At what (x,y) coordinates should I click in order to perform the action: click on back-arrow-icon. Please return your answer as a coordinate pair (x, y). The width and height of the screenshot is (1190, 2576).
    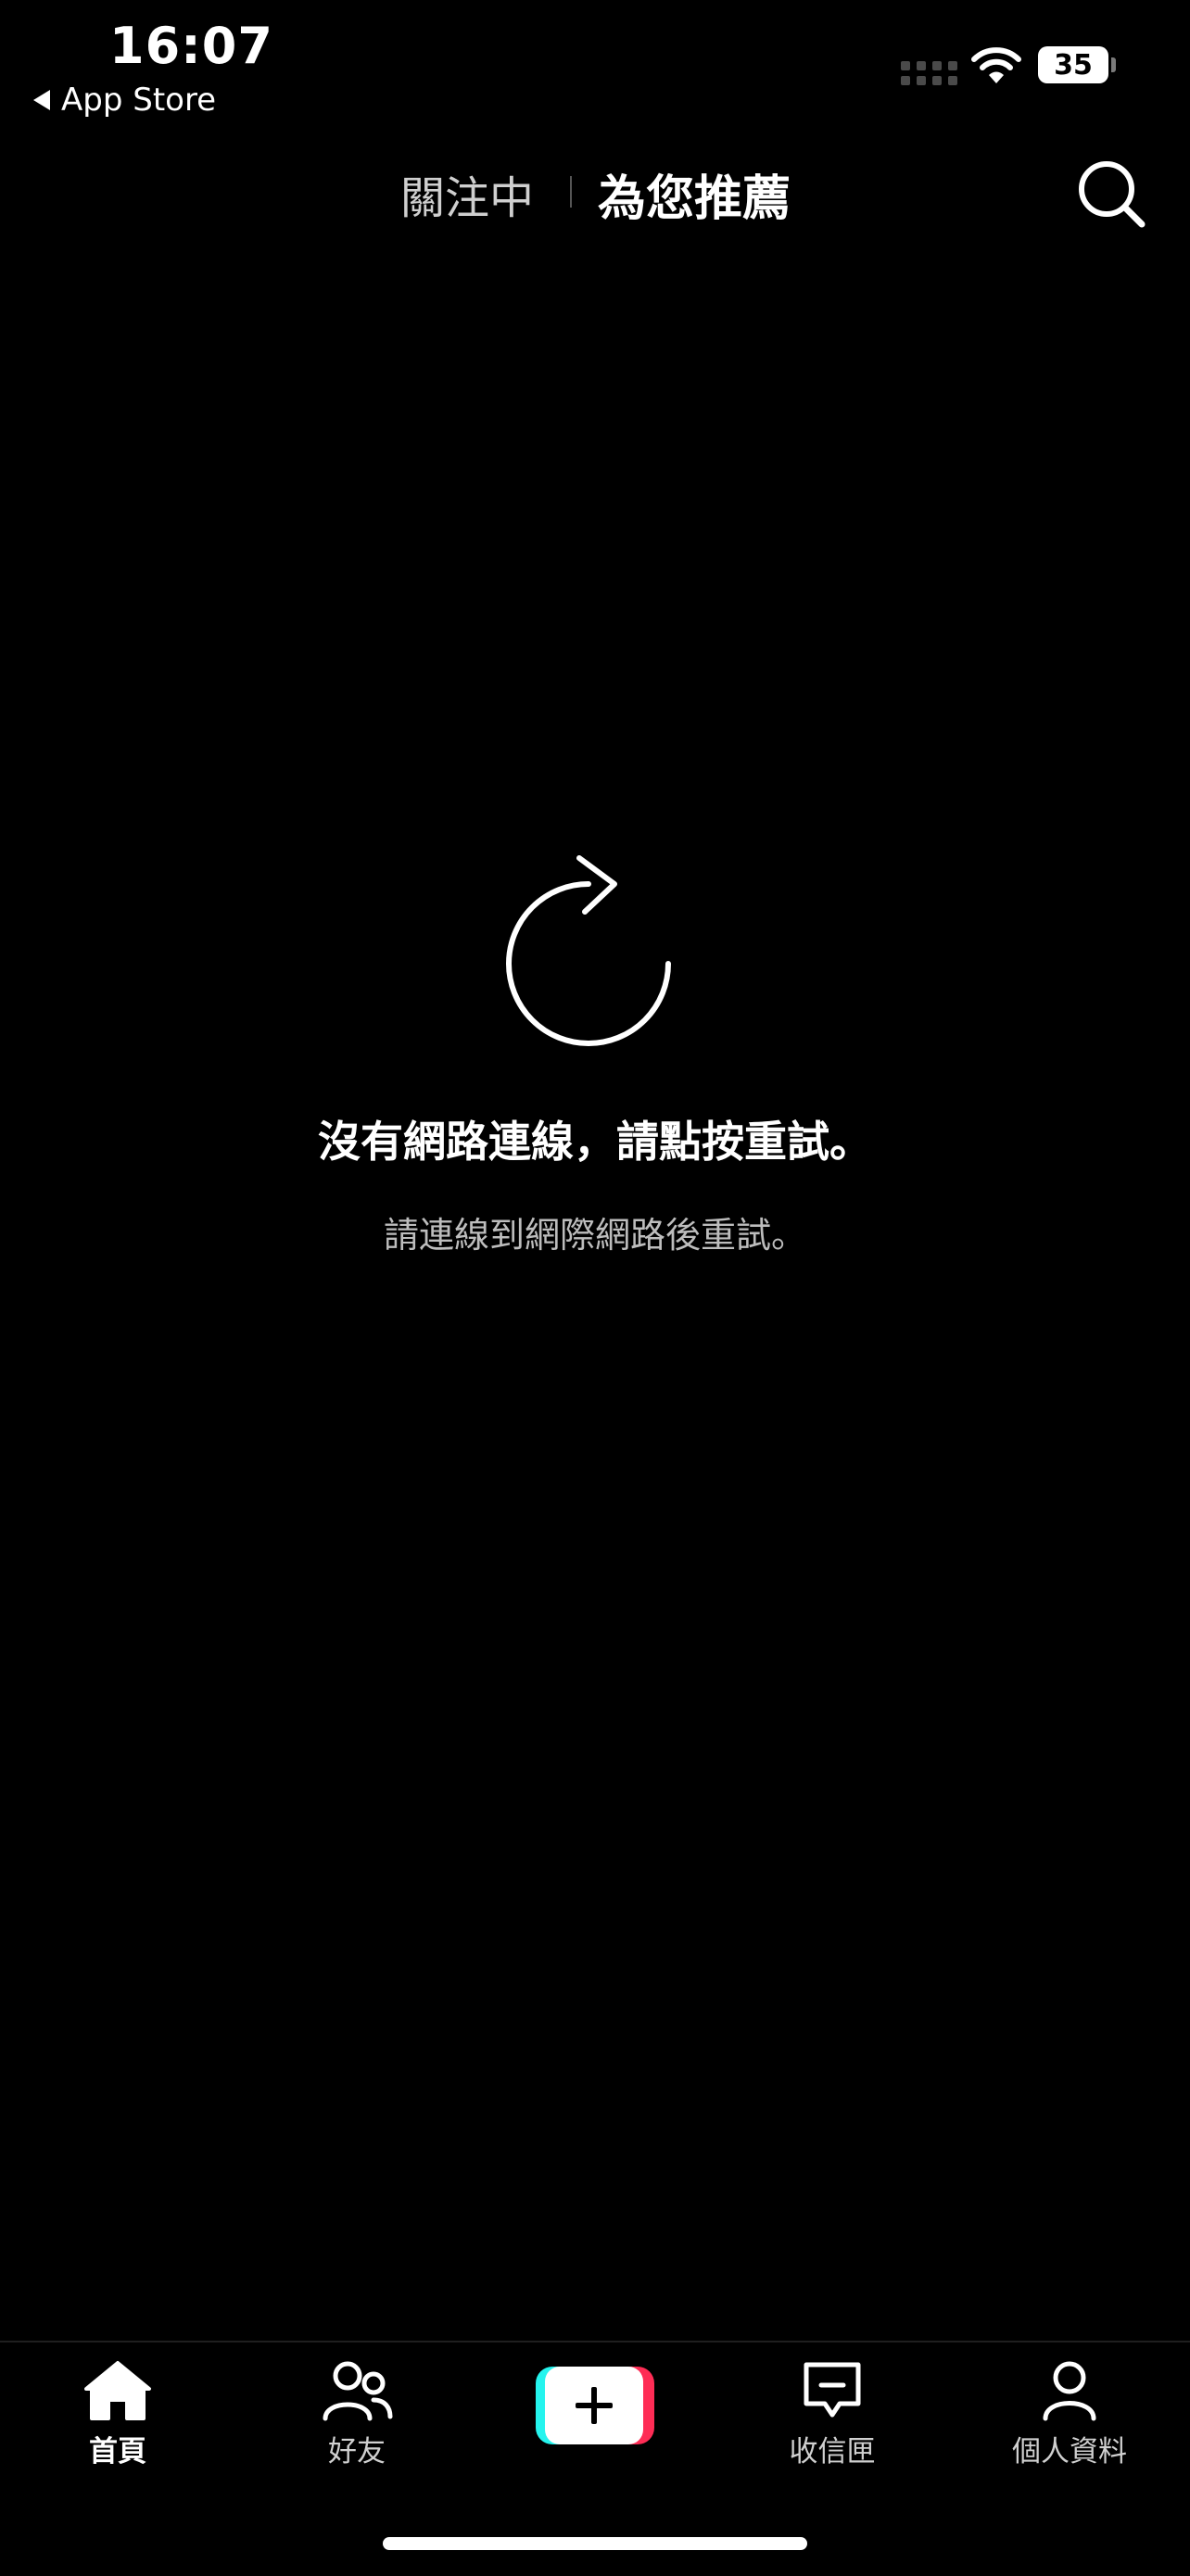
    Looking at the image, I should click on (41, 100).